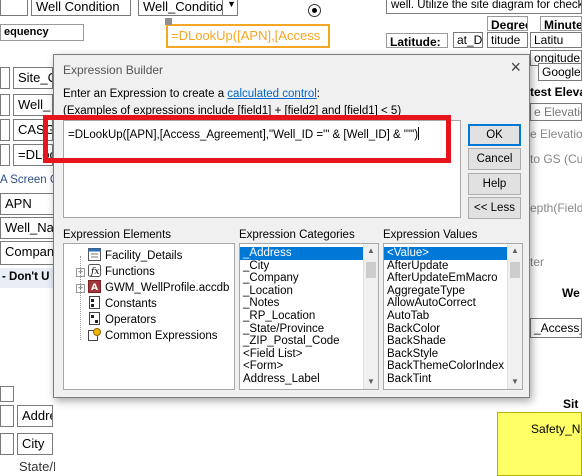  Describe the element at coordinates (571, 293) in the screenshot. I see `well-header-label: We` at that location.